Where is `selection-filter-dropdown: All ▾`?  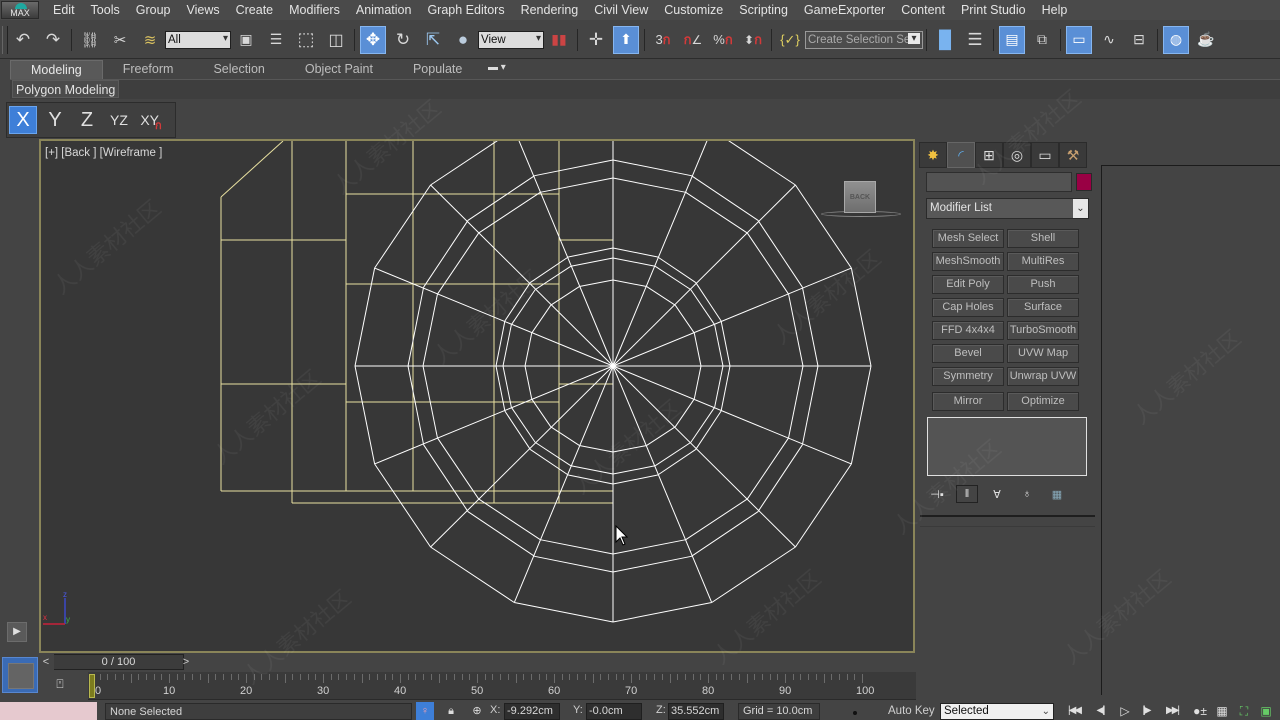
selection-filter-dropdown: All ▾ is located at coordinates (198, 39).